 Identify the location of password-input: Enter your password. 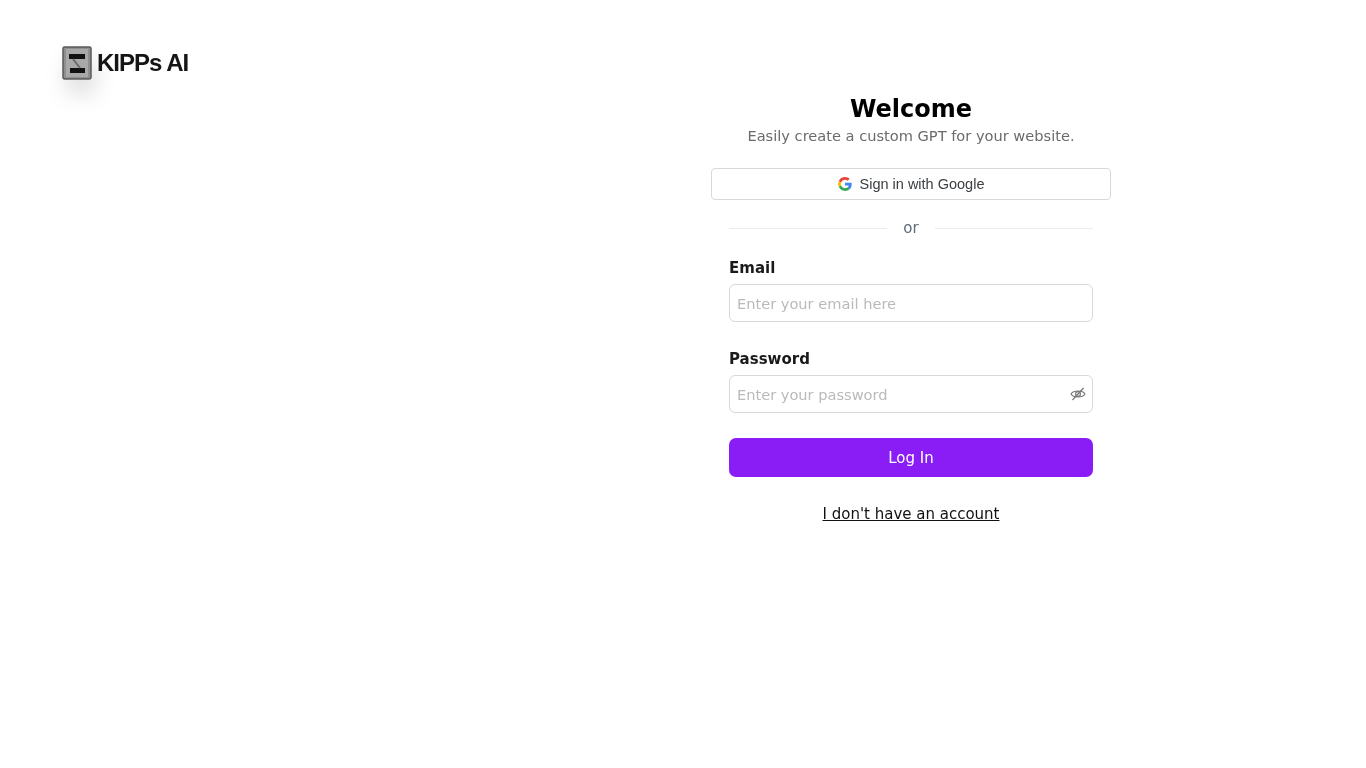
(911, 394).